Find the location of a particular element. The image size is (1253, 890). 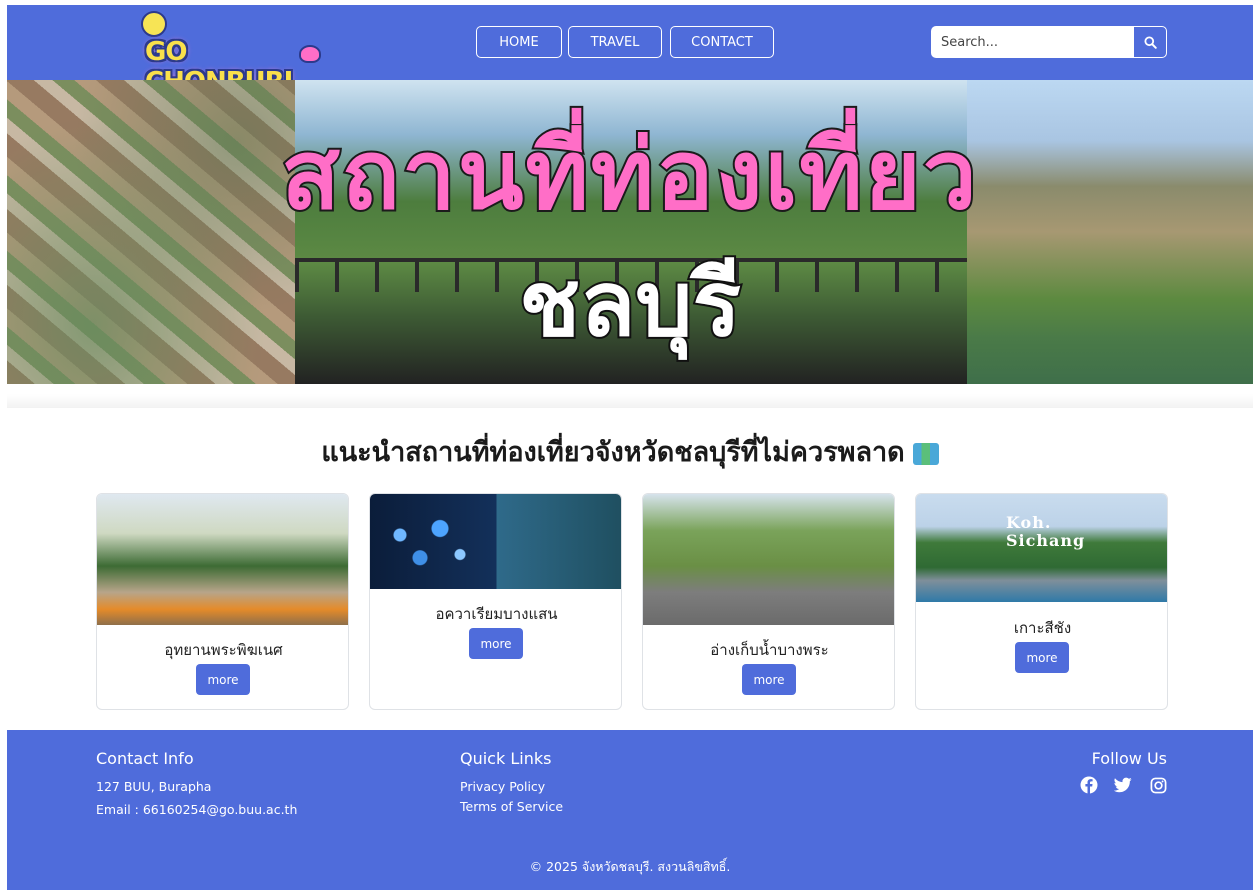

nav-home-button: HOME is located at coordinates (519, 42).